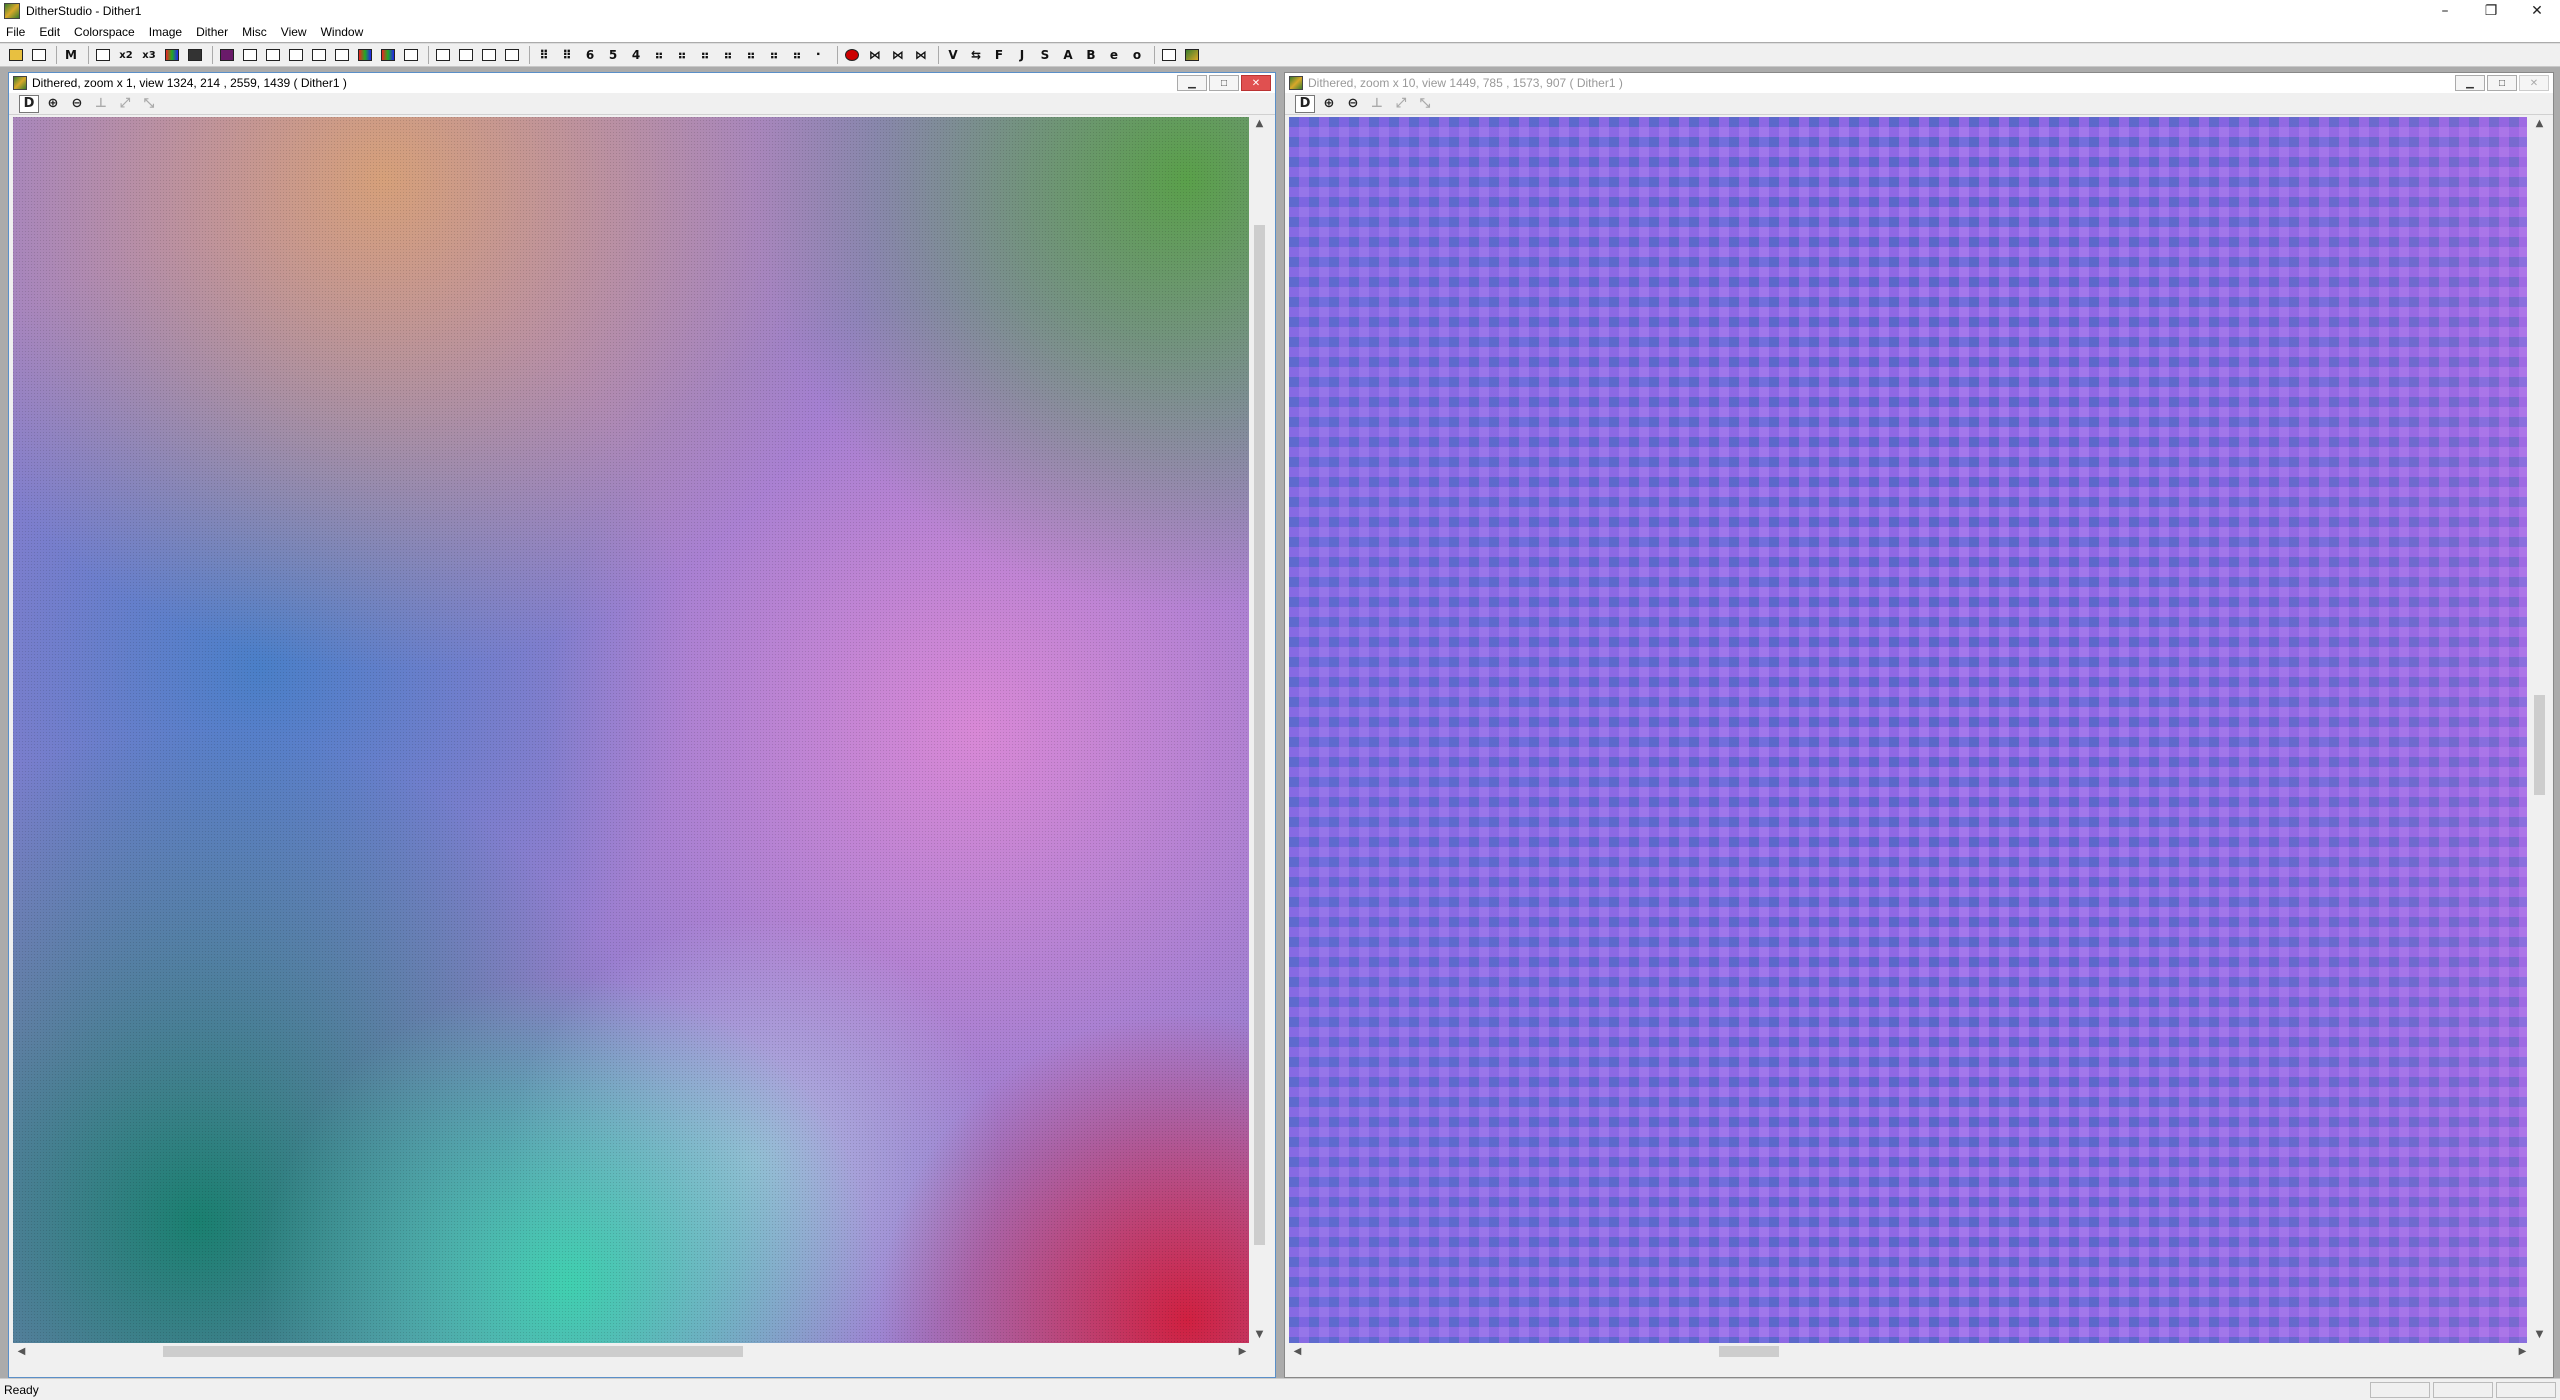 Image resolution: width=2560 pixels, height=1400 pixels. Describe the element at coordinates (2491, 11) in the screenshot. I see `restore-button: ❐` at that location.